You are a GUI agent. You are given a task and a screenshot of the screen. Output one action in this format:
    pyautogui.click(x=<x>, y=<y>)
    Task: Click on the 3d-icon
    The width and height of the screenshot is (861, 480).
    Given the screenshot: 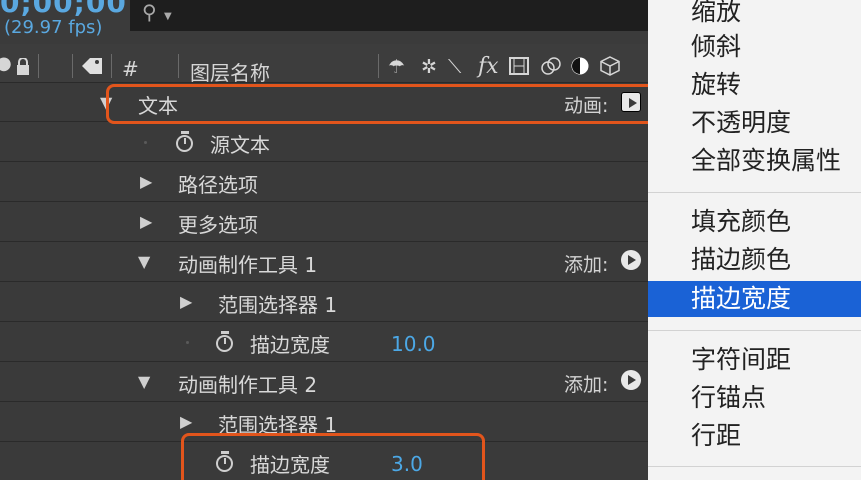 What is the action you would take?
    pyautogui.click(x=610, y=66)
    